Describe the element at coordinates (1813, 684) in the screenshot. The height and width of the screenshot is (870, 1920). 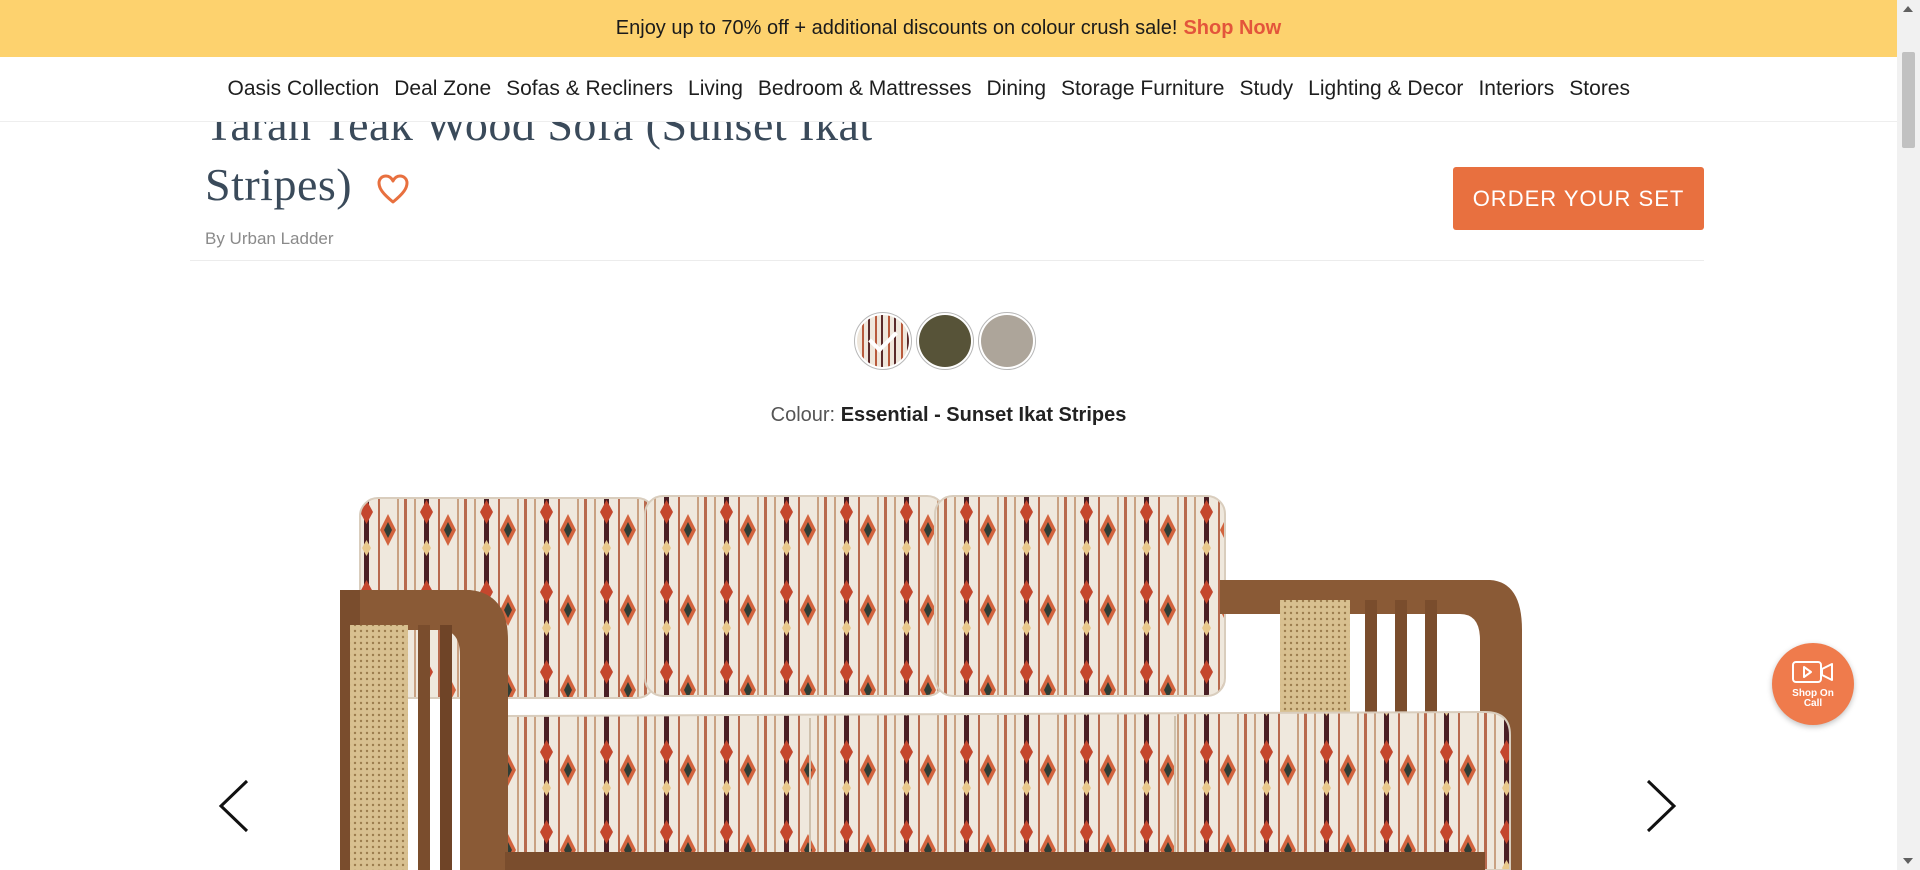
I see `shop-on-call-button: Shop On Call` at that location.